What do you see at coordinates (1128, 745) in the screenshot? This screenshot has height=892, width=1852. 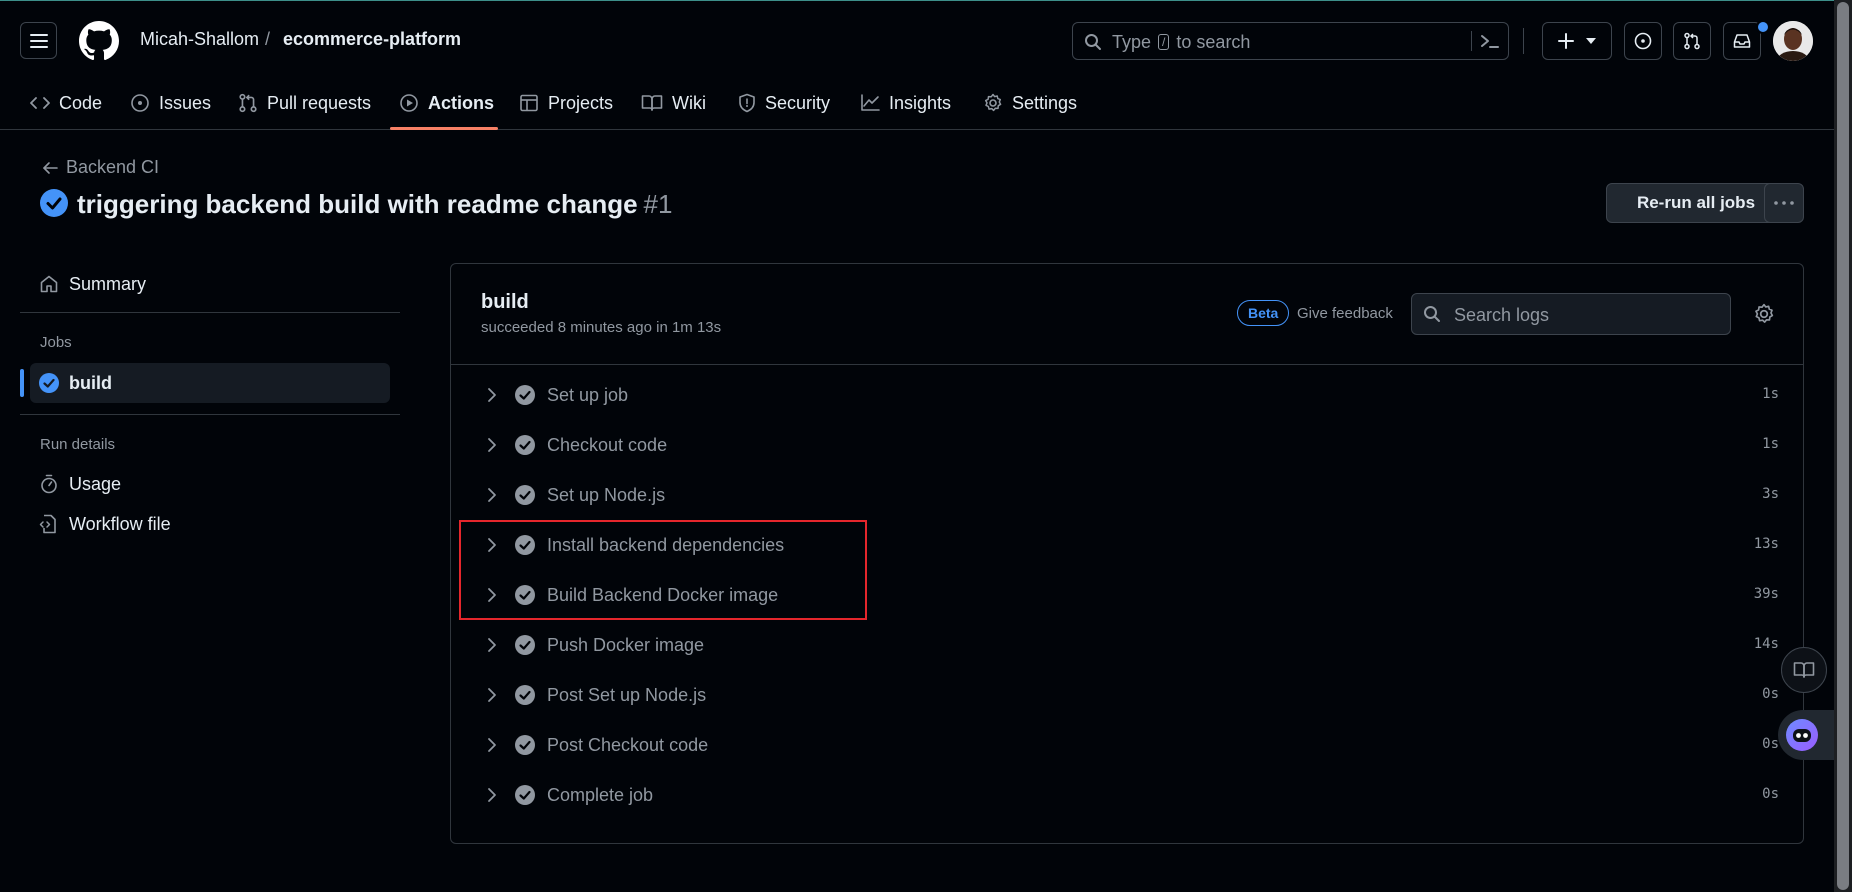 I see `log-step-row: Post Checkout code 0s` at bounding box center [1128, 745].